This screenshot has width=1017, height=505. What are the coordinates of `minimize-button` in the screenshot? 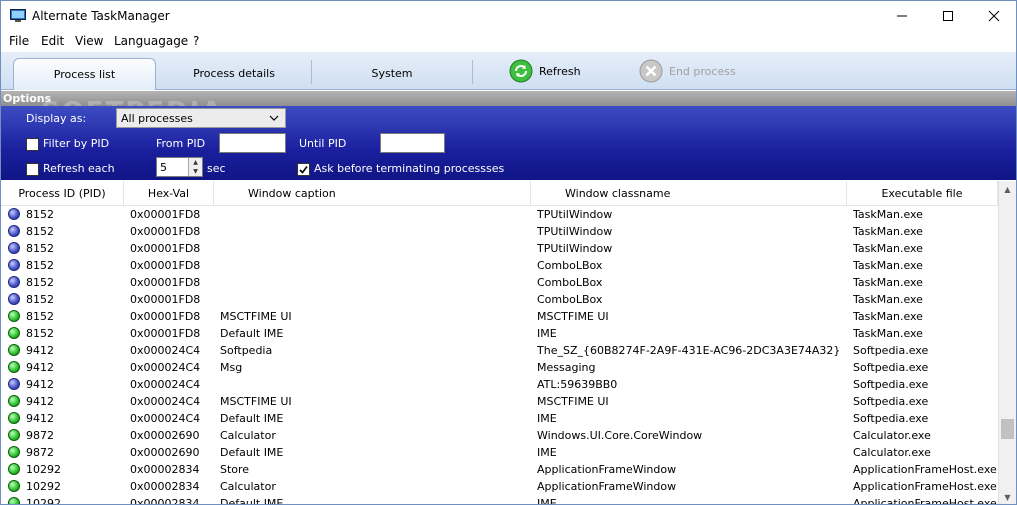 It's located at (902, 16).